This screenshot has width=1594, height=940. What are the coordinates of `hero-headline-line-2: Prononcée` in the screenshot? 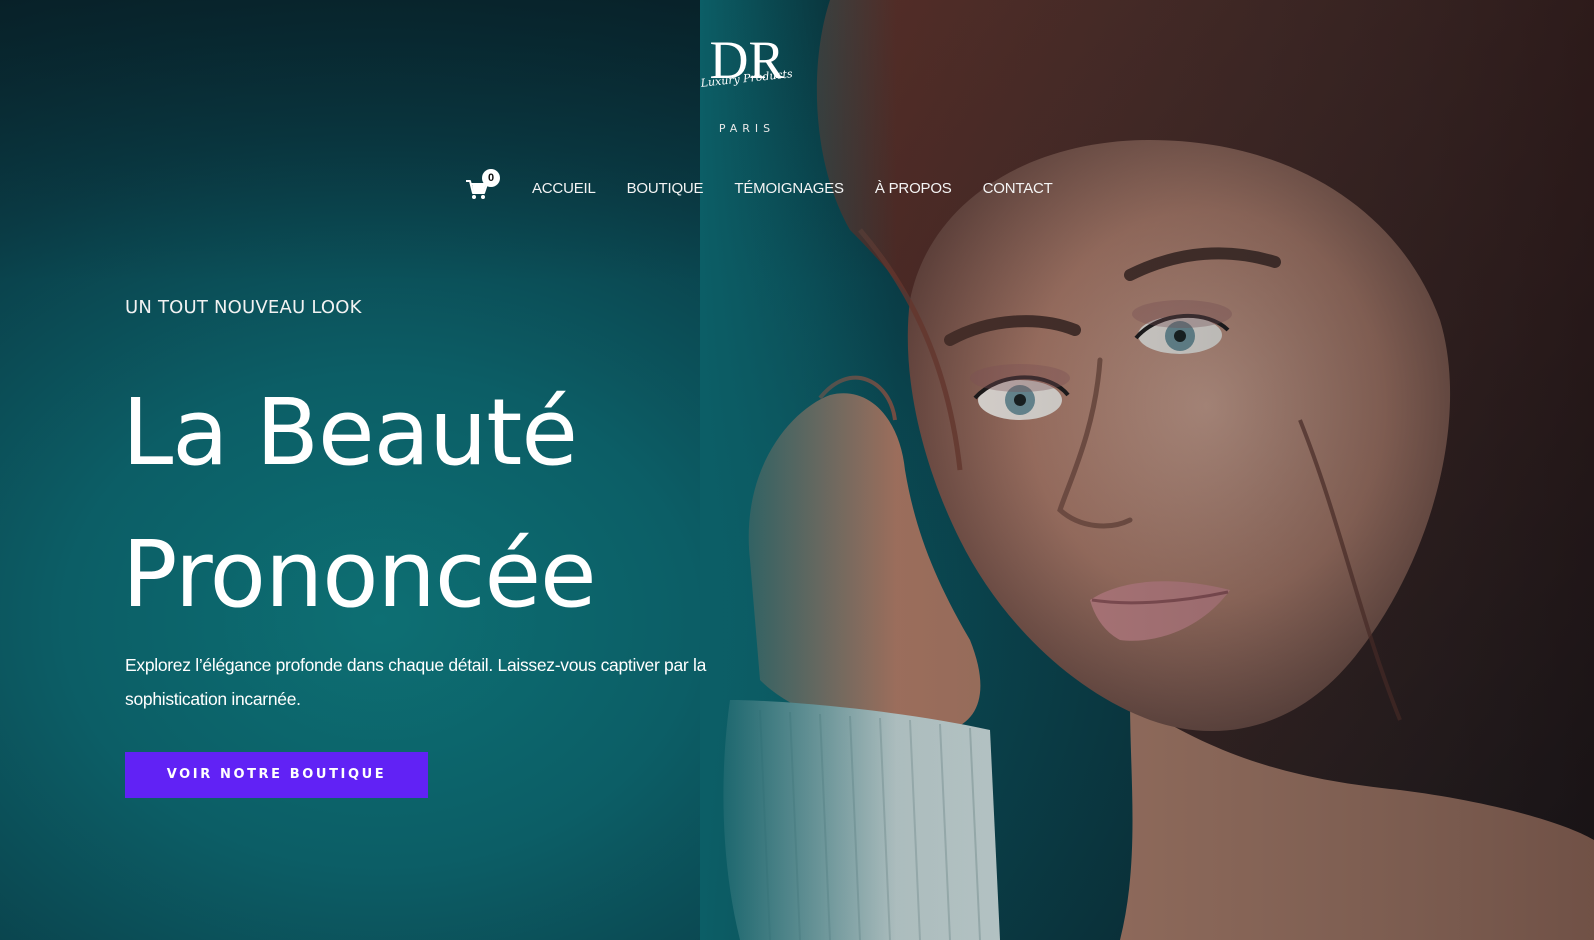 It's located at (359, 574).